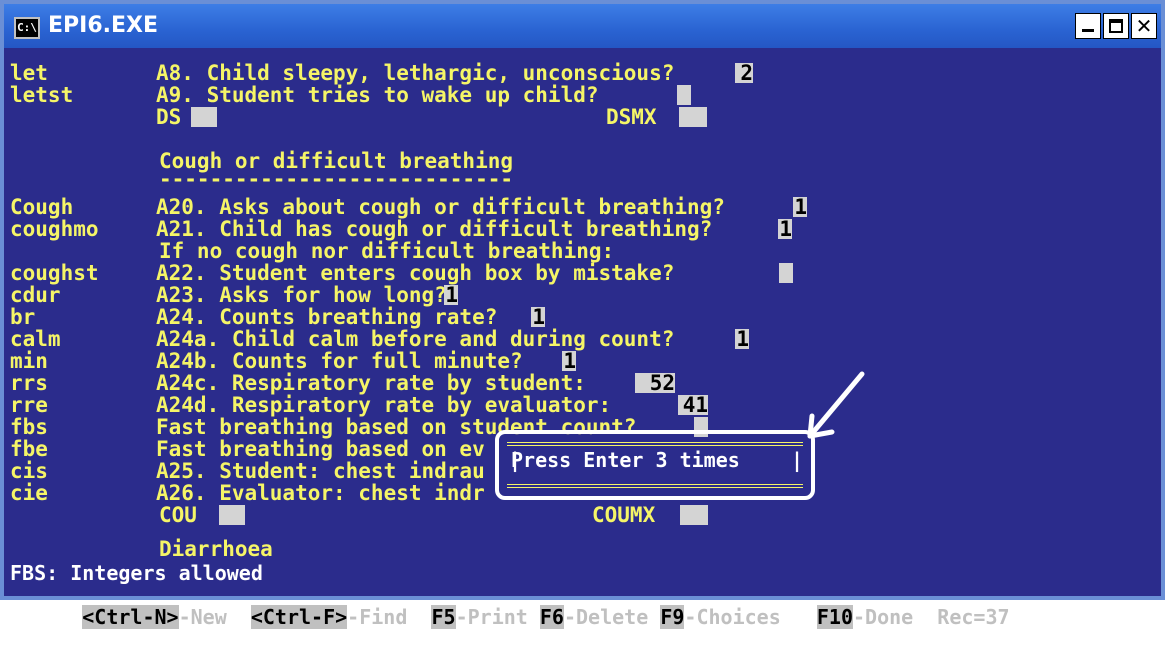  I want to click on window-title: EPI6.EXE, so click(103, 25).